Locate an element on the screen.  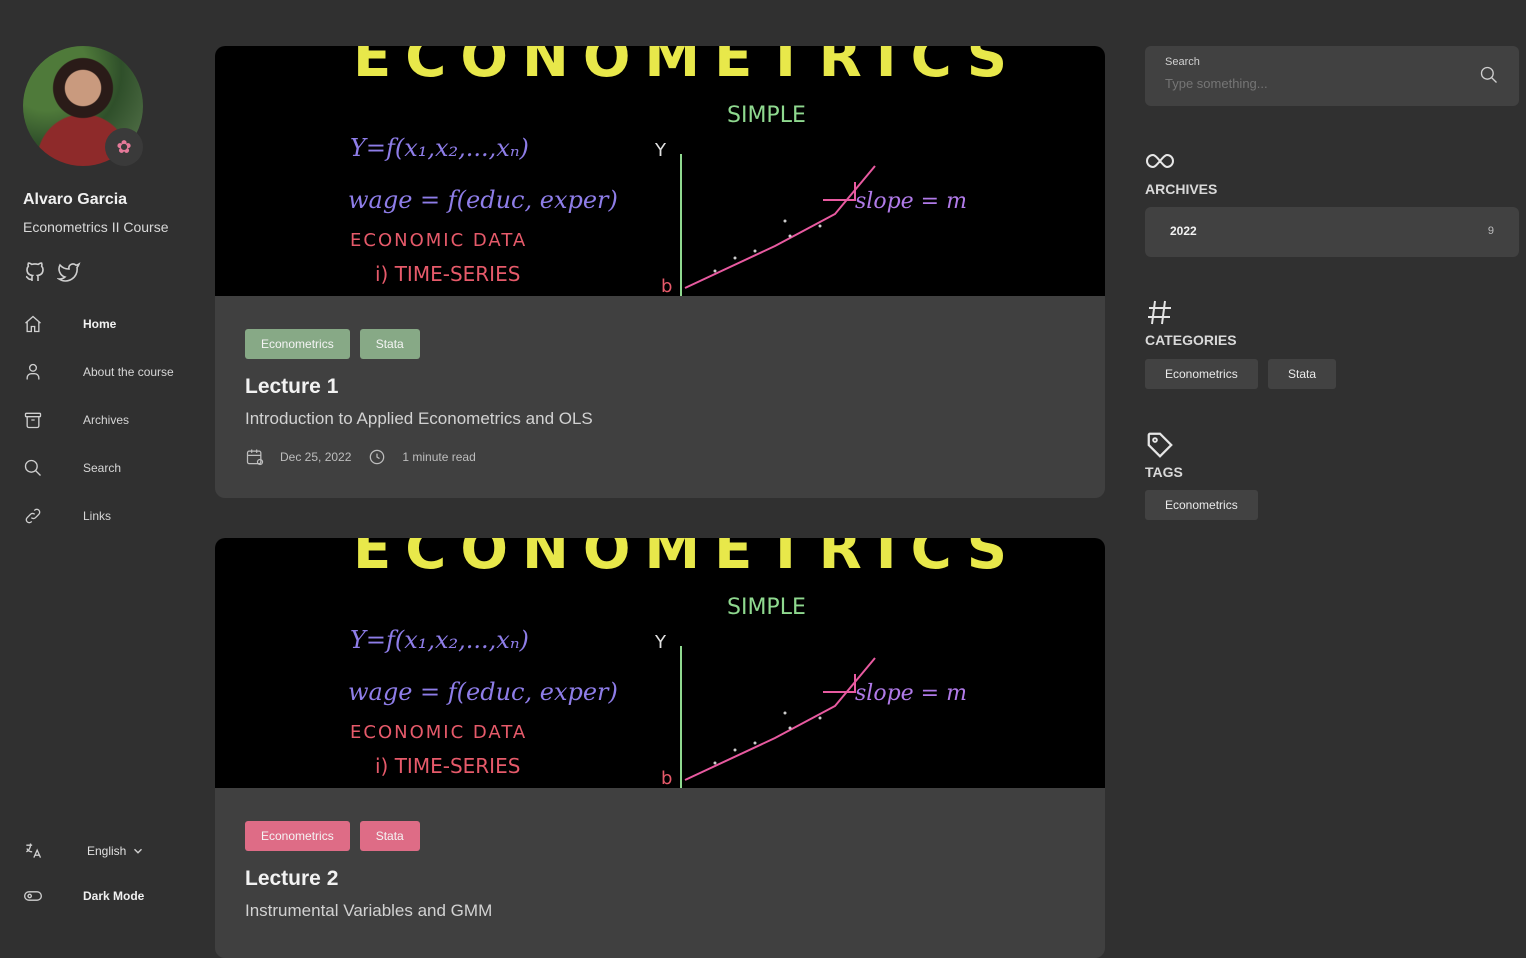
tags-title: TAGS is located at coordinates (1164, 472).